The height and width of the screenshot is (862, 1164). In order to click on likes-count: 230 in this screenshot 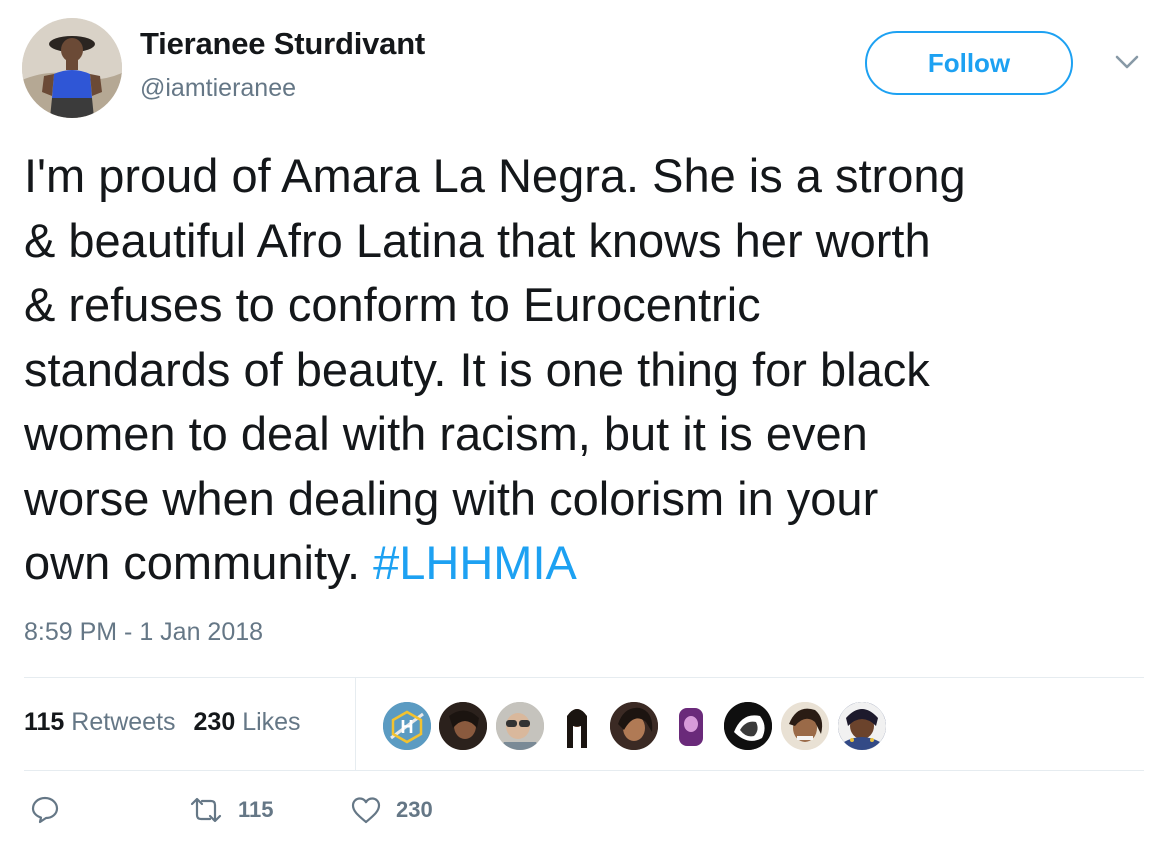, I will do `click(214, 722)`.